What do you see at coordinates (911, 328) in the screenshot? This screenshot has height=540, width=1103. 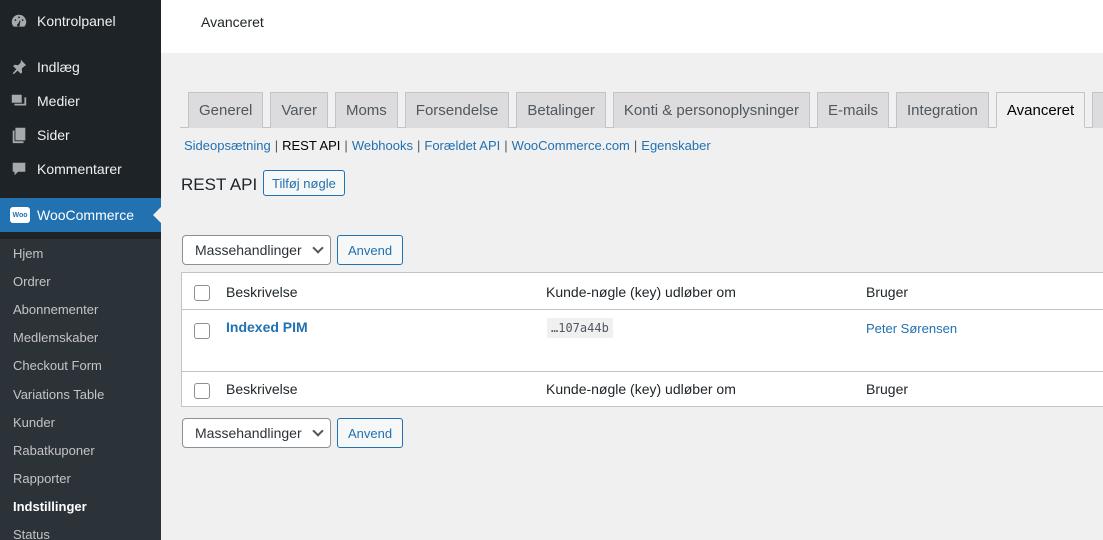 I see `user-link: Peter Sørensen` at bounding box center [911, 328].